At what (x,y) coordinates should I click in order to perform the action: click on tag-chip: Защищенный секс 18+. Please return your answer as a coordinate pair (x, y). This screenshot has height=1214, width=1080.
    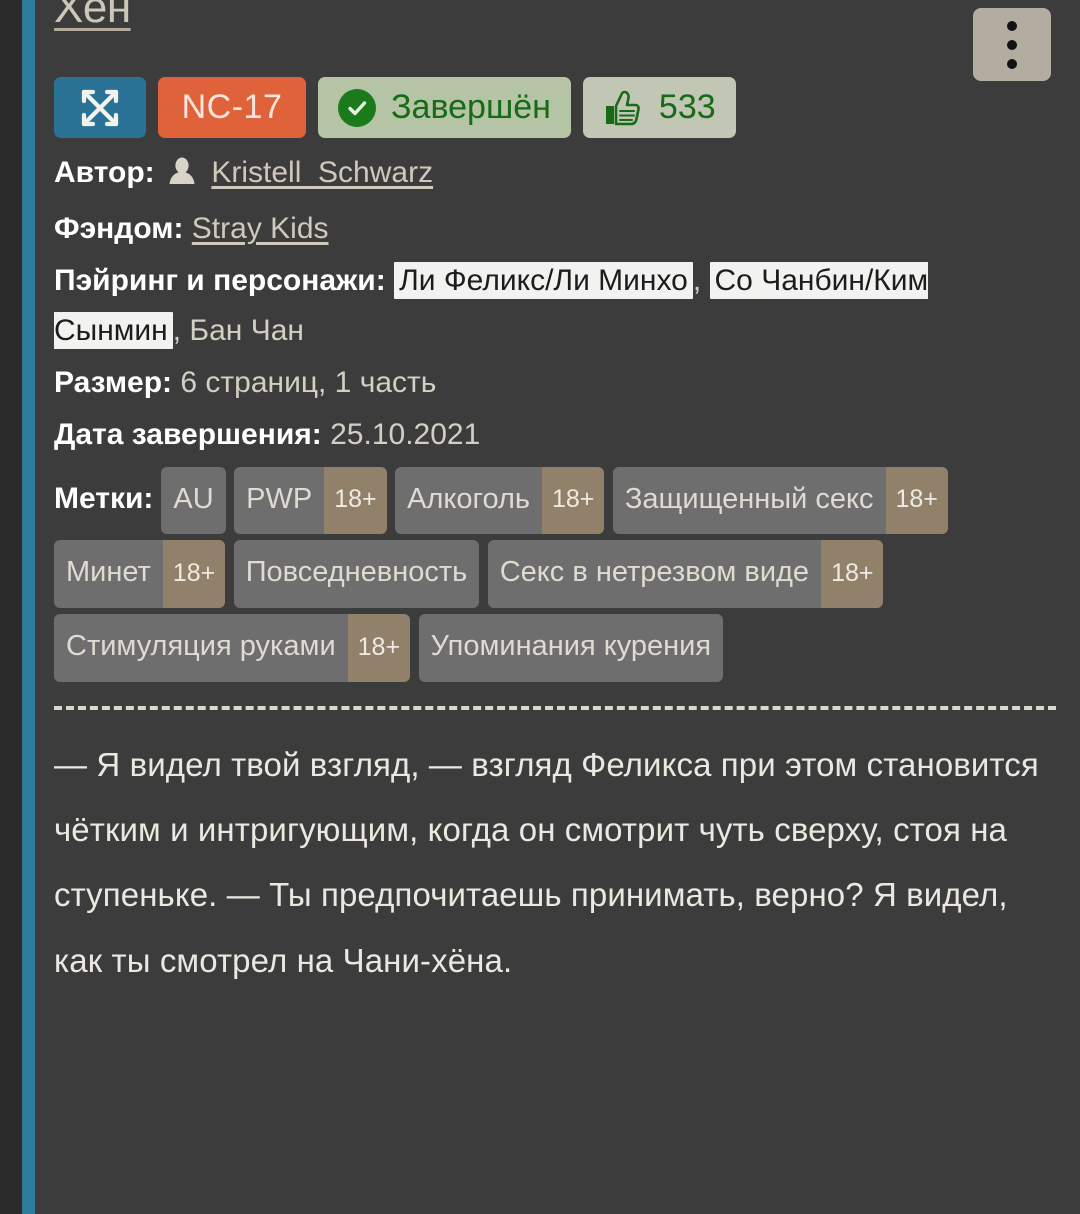
    Looking at the image, I should click on (780, 500).